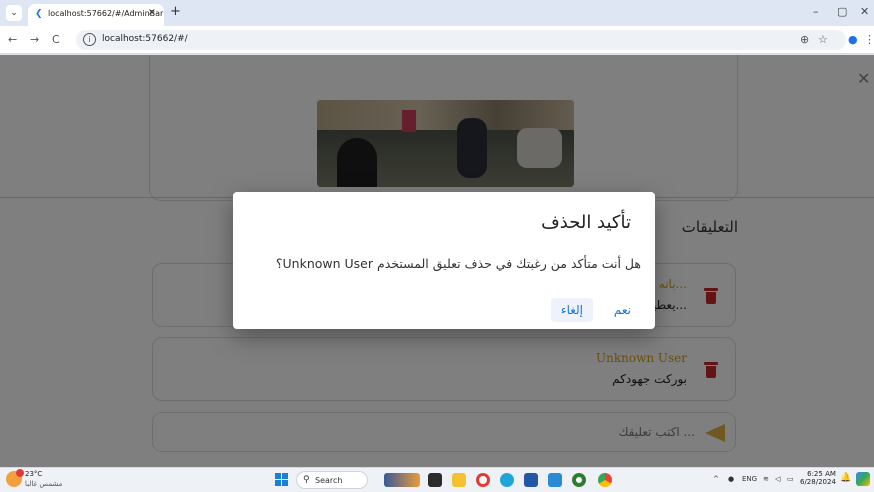 This screenshot has width=874, height=492. Describe the element at coordinates (282, 480) in the screenshot. I see `start-windows-icon` at that location.